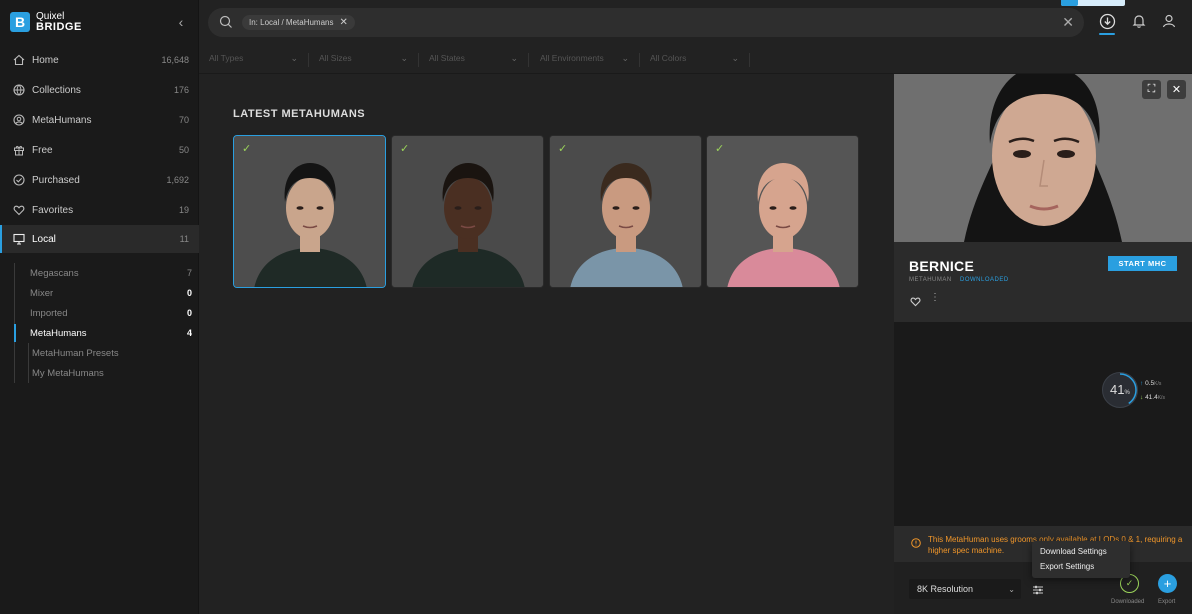 Image resolution: width=1192 pixels, height=614 pixels. What do you see at coordinates (53, 210) in the screenshot?
I see `sidebar-item-label: Favorites` at bounding box center [53, 210].